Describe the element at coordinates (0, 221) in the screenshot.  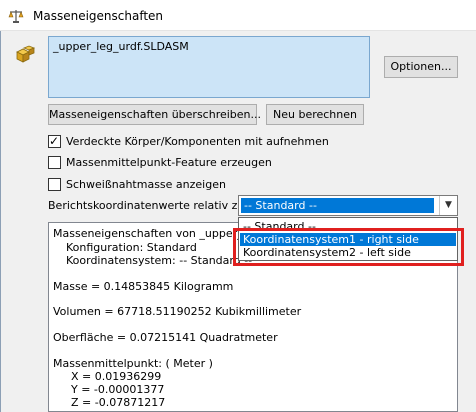
I see `window-edge` at that location.